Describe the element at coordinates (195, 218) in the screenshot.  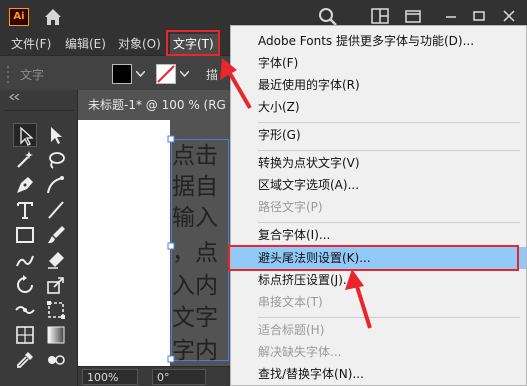
I see `canvas-text-line: 输入` at that location.